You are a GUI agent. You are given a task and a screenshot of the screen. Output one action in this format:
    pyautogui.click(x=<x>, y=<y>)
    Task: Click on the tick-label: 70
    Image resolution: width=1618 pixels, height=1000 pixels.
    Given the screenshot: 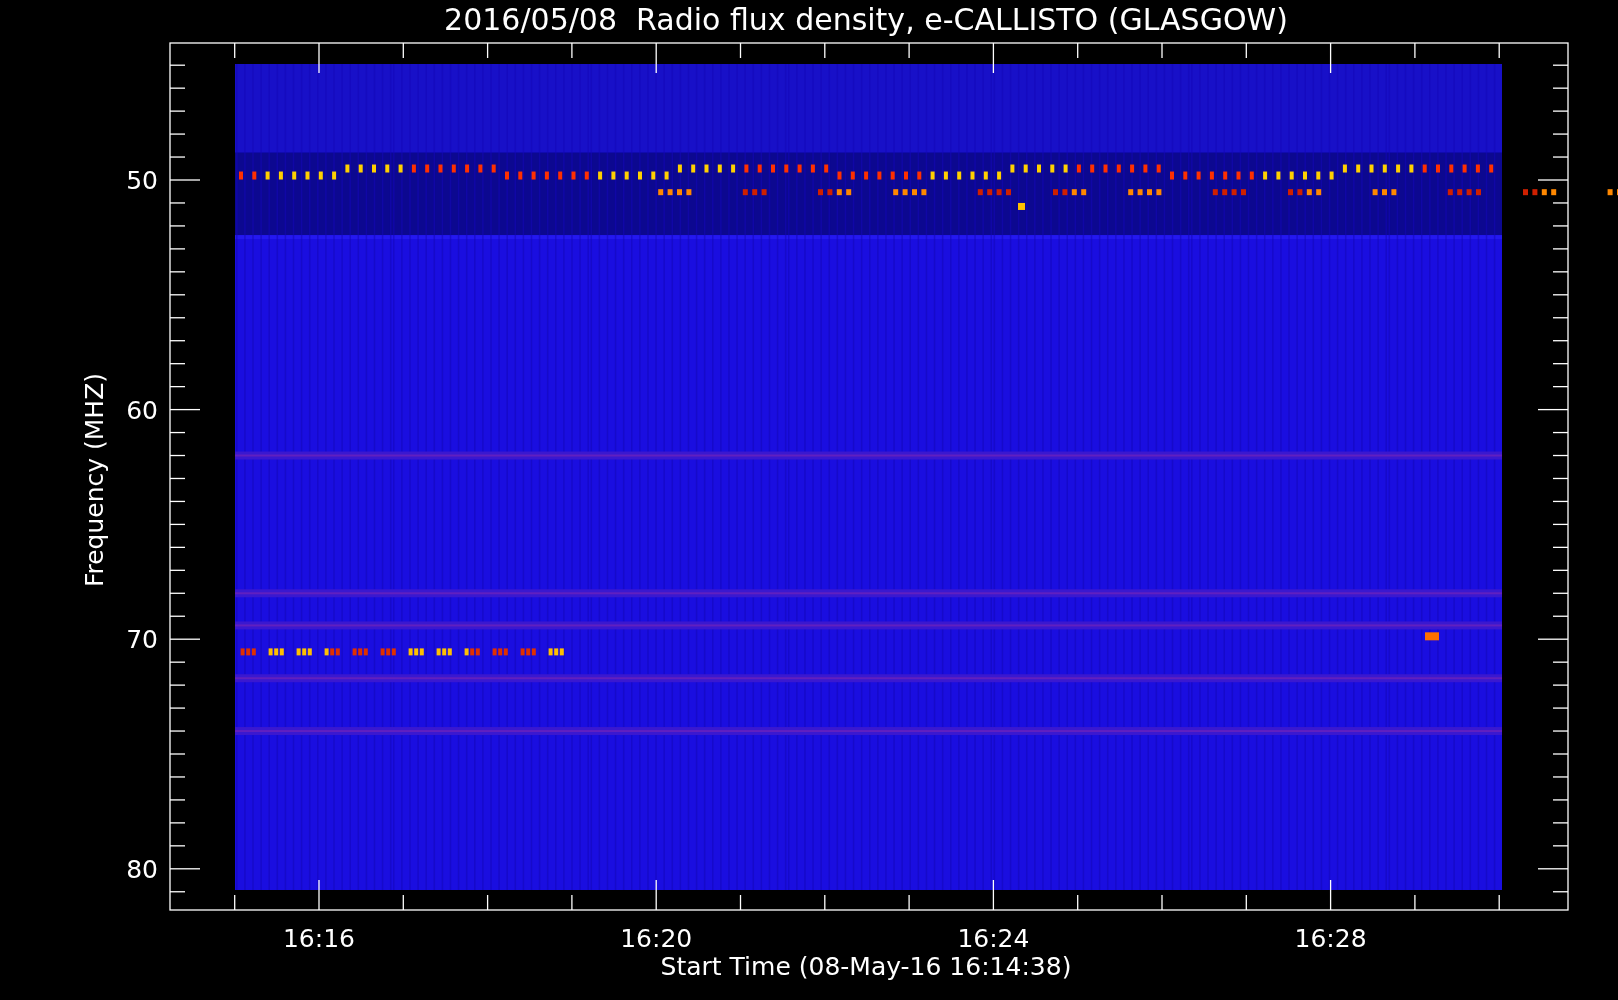 What is the action you would take?
    pyautogui.click(x=142, y=640)
    